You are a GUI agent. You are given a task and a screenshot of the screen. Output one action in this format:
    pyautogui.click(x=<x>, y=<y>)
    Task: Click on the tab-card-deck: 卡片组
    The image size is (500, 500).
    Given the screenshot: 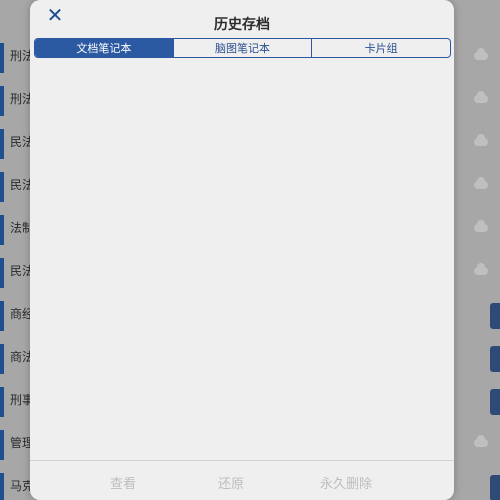 What is the action you would take?
    pyautogui.click(x=380, y=48)
    